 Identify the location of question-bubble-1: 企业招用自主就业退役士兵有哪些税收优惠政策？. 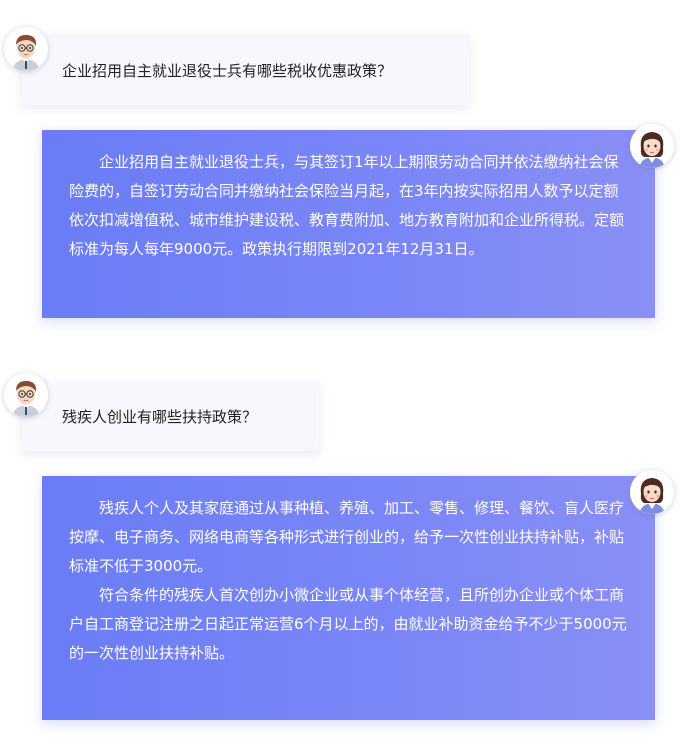
(245, 70).